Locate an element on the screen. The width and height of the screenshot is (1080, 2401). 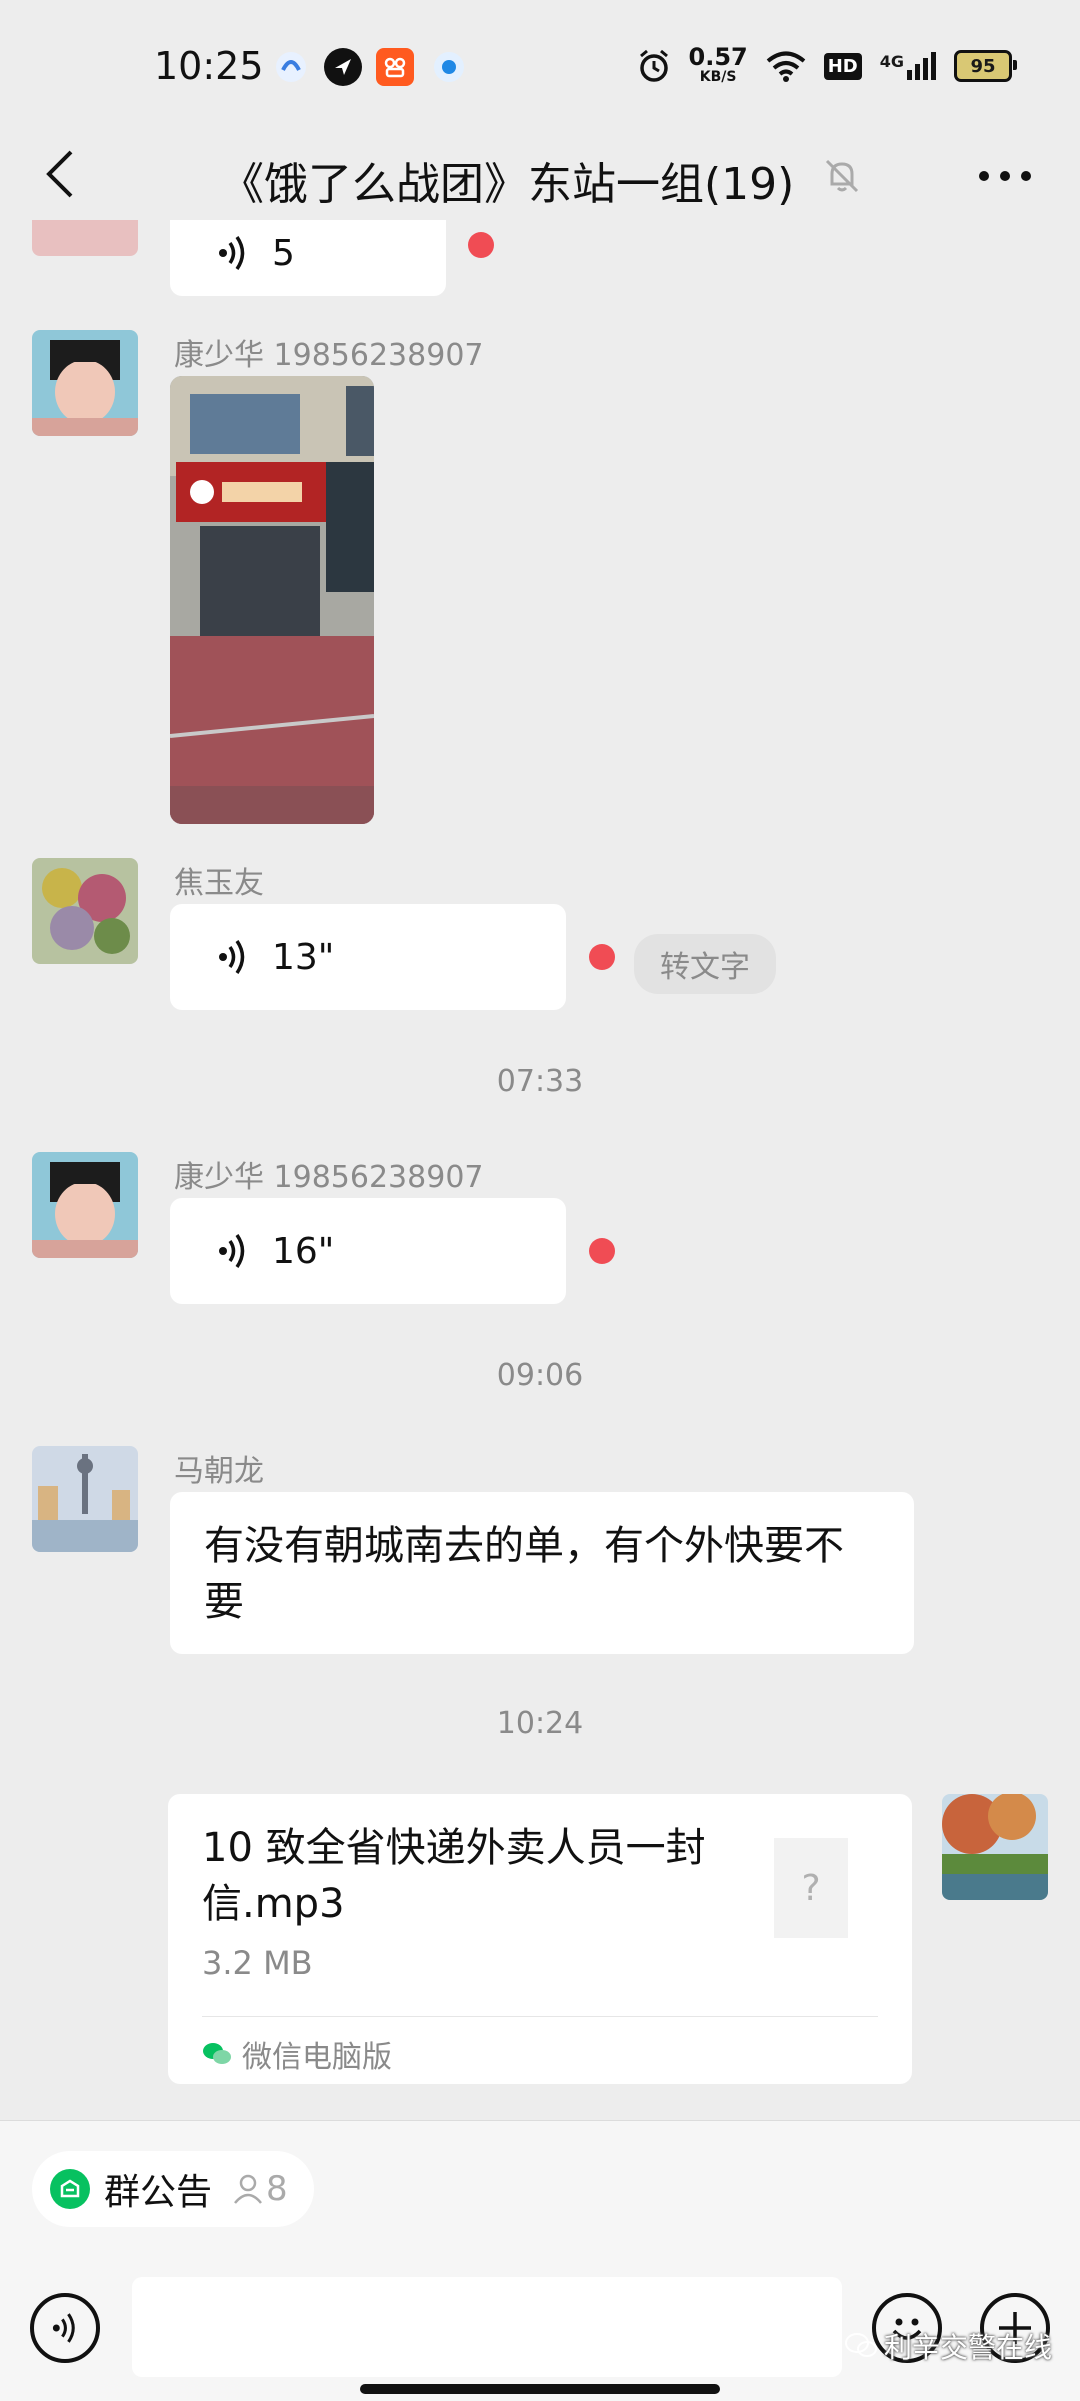
chat-title: 《饿了么战团》东站一组(19) is located at coordinates (507, 184).